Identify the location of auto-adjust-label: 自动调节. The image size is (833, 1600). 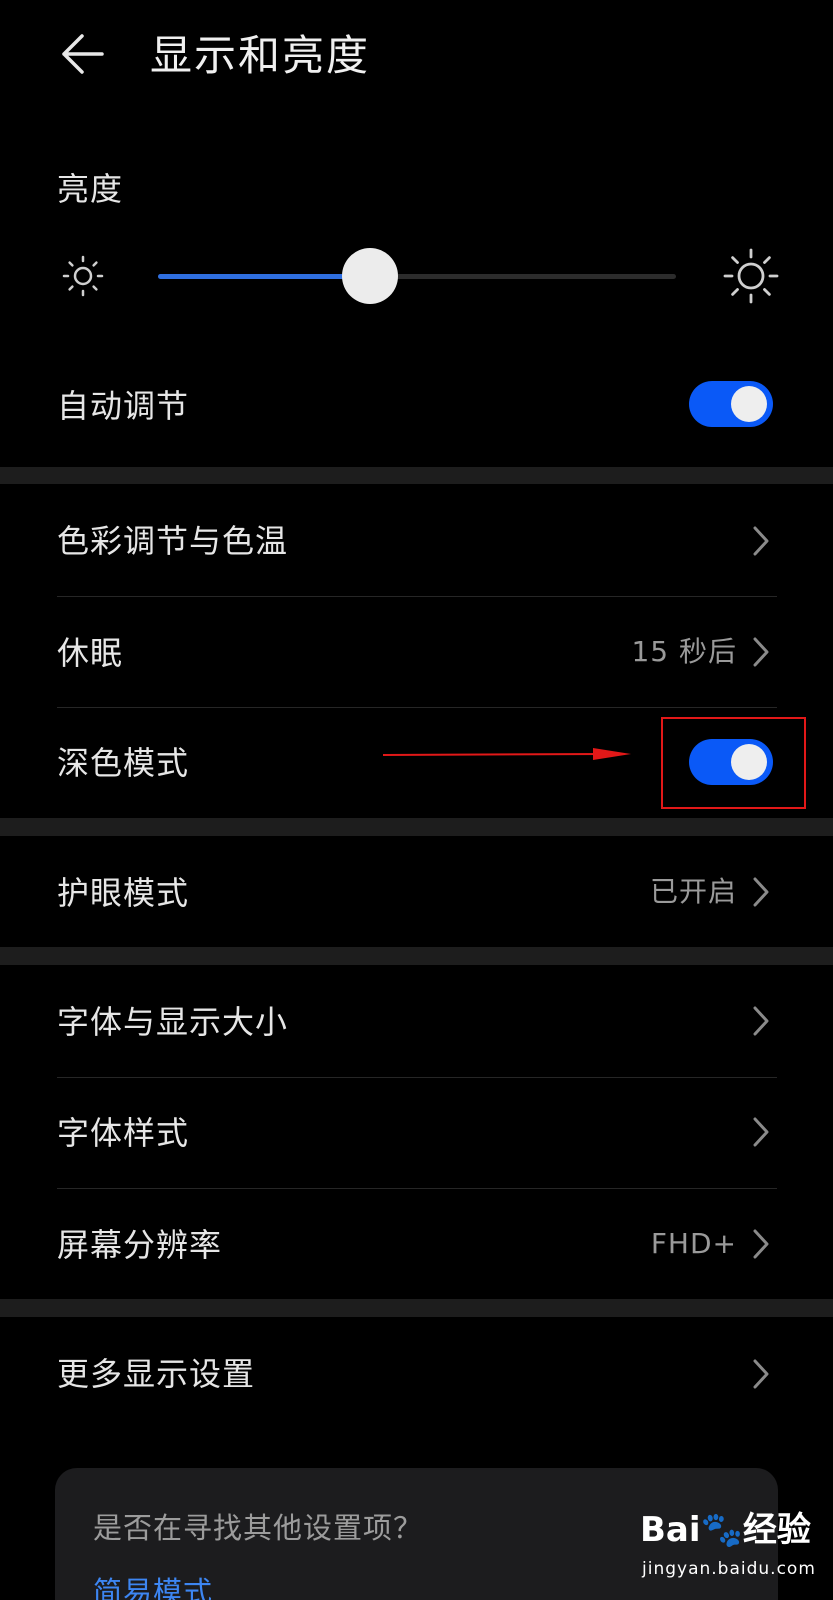
(123, 406).